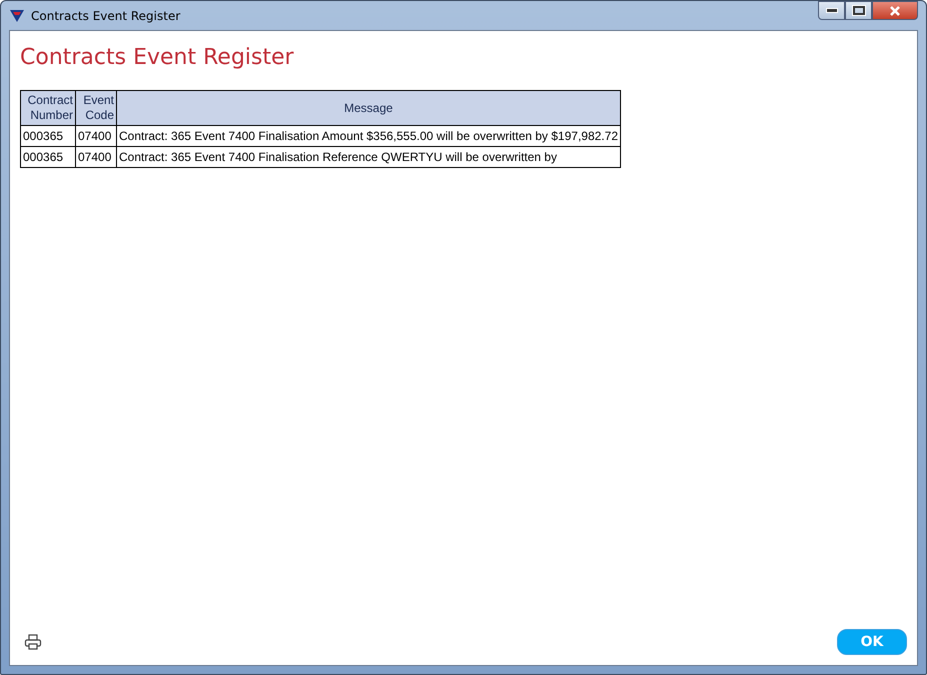 The width and height of the screenshot is (927, 675). I want to click on column-header: Message, so click(368, 108).